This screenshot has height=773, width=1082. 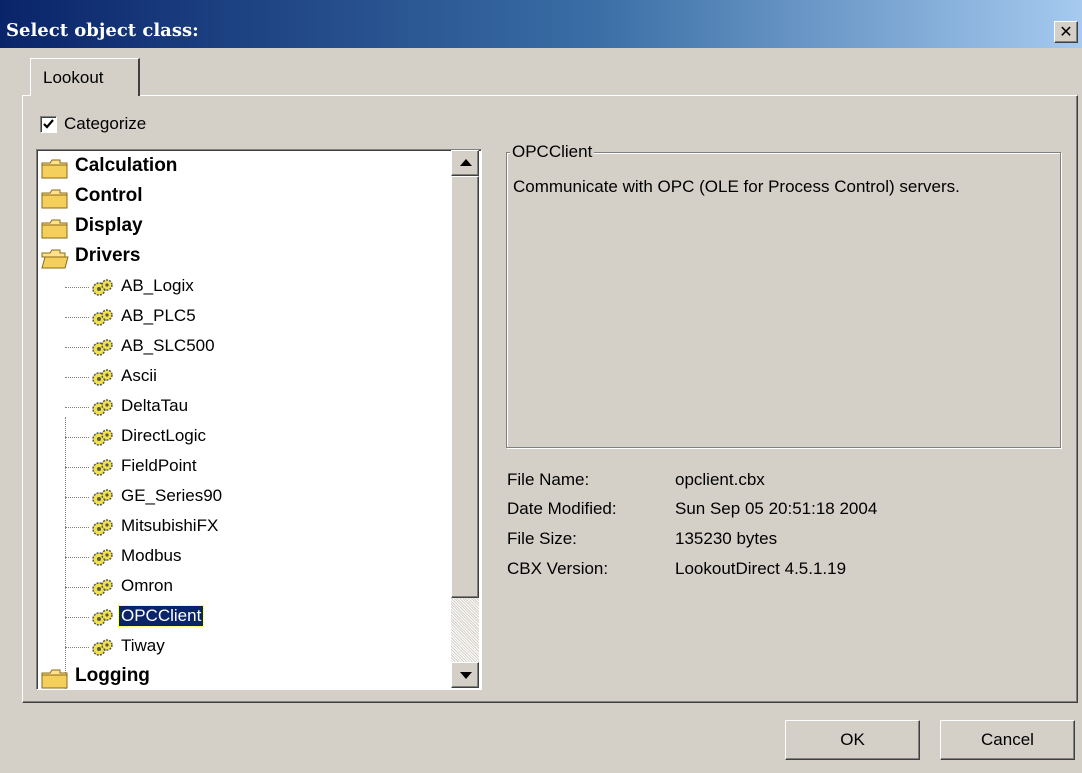 What do you see at coordinates (247, 675) in the screenshot?
I see `tree-folder-logging: Logging` at bounding box center [247, 675].